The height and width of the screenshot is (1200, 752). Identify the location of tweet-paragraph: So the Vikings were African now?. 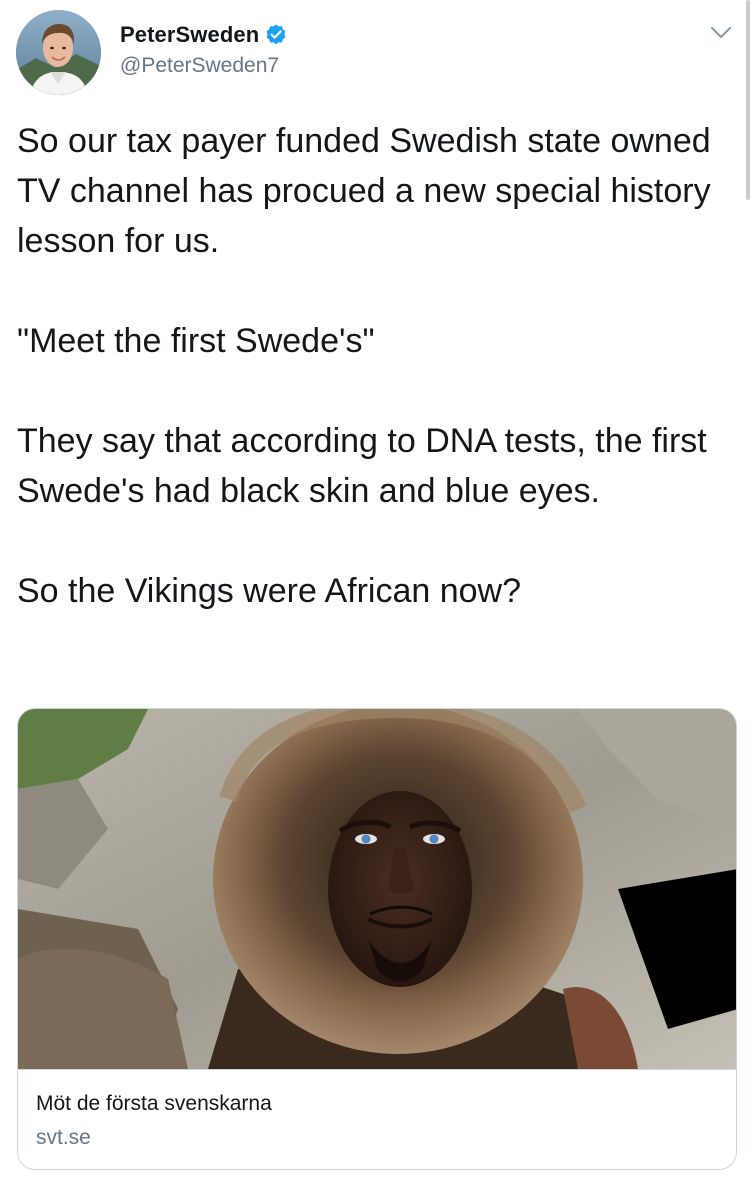
(269, 591).